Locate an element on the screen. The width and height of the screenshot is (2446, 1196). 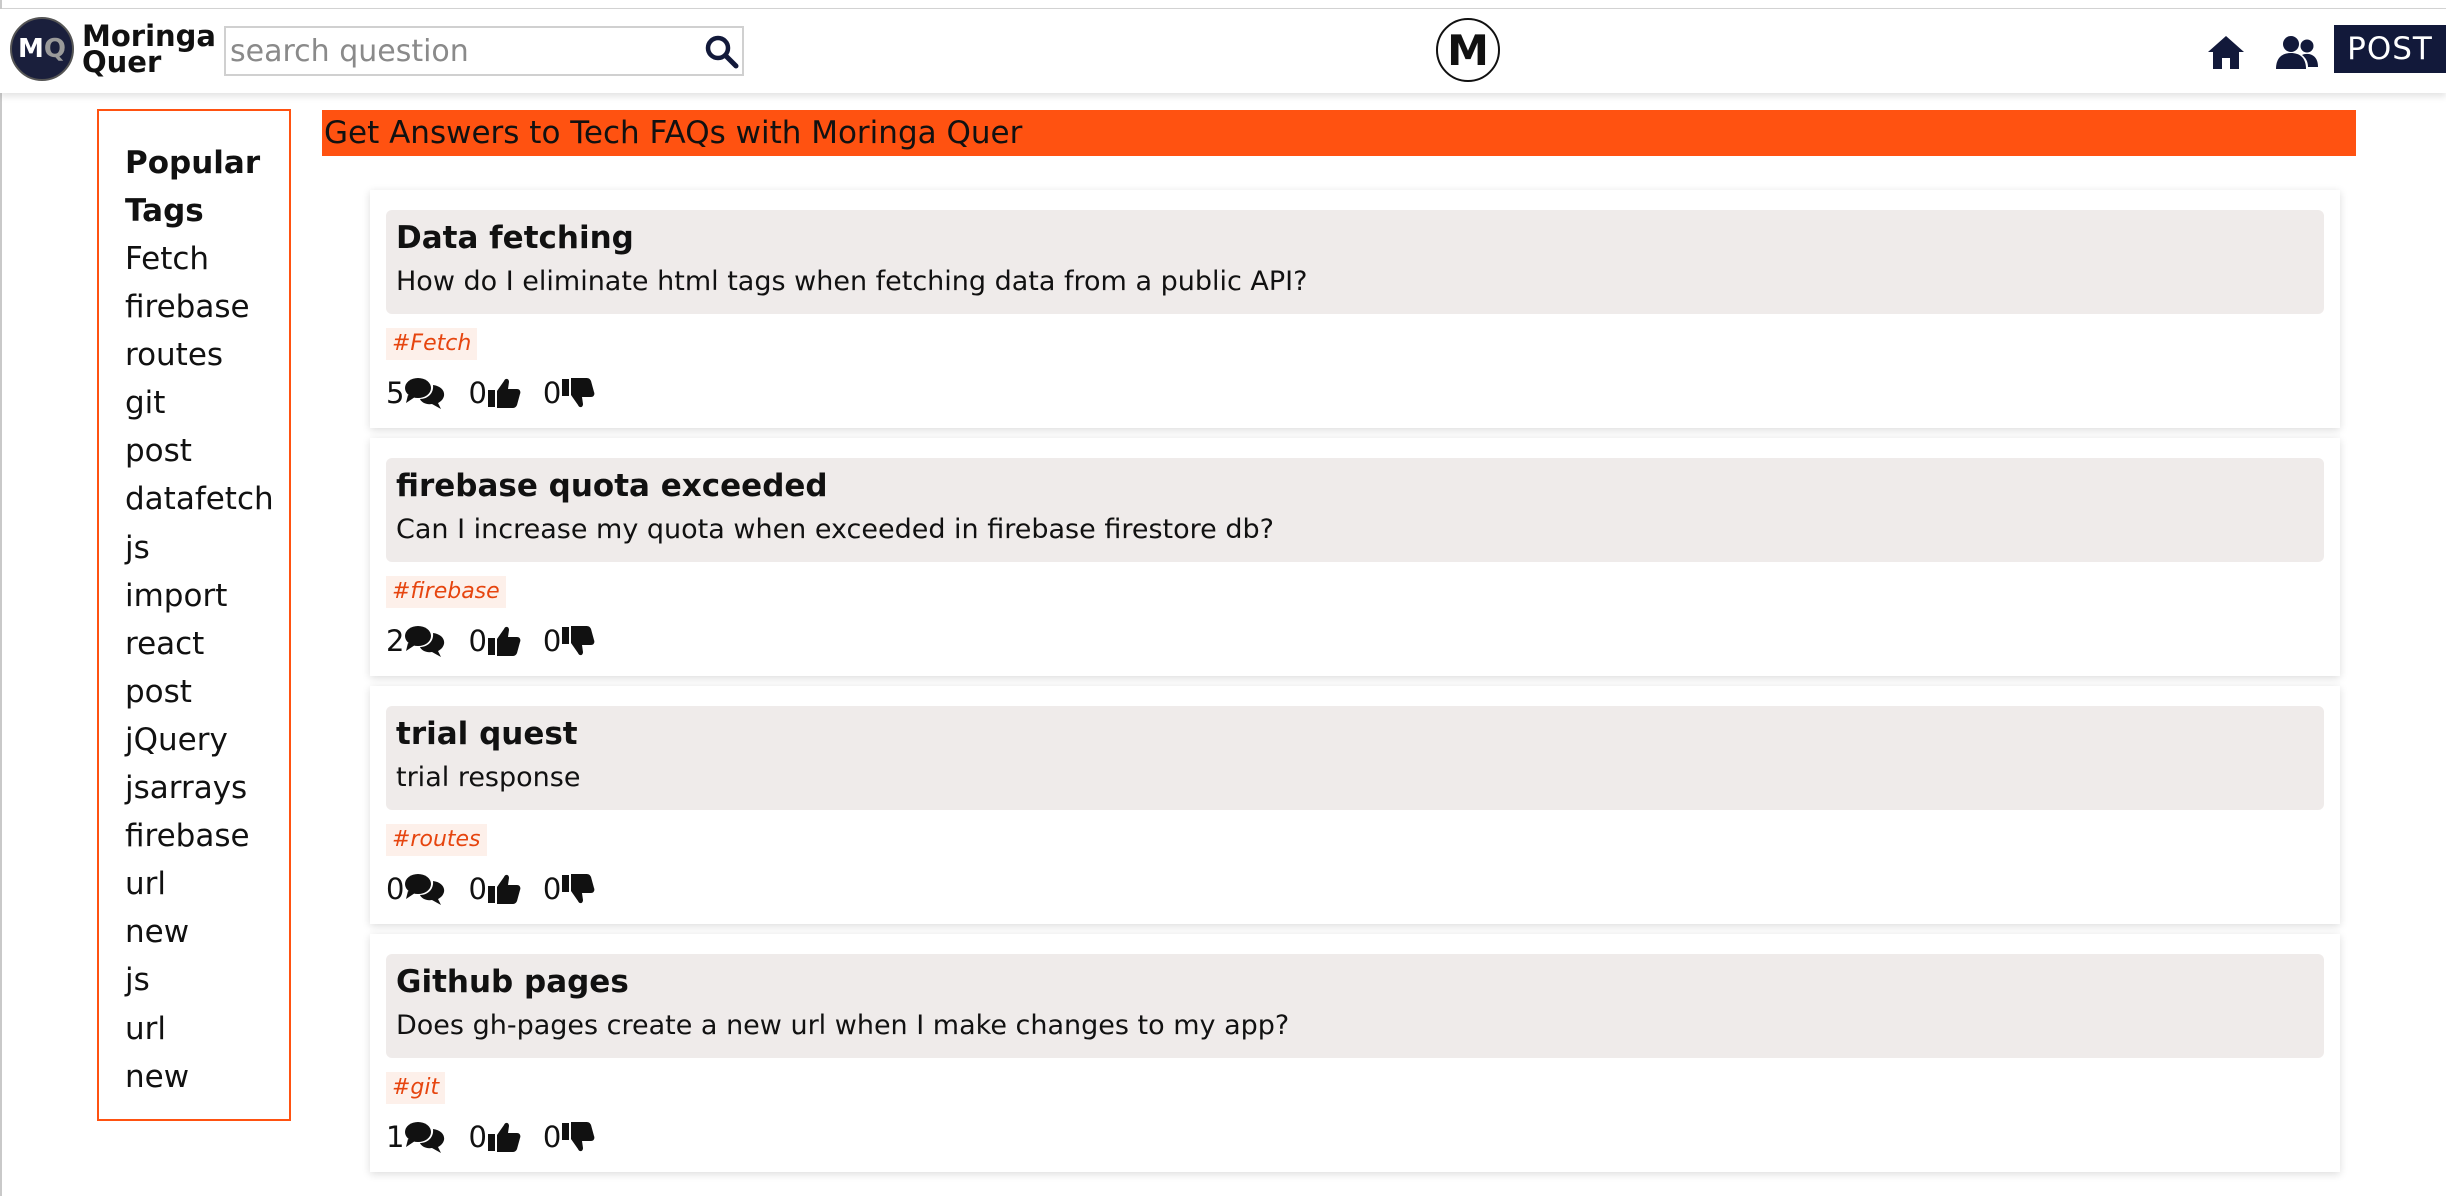
question-tag: #routes is located at coordinates (436, 840).